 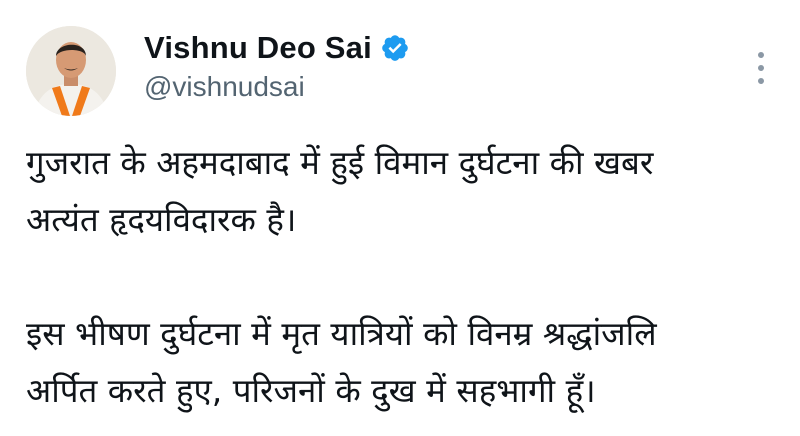 I want to click on profile-photo-icon, so click(x=71, y=71).